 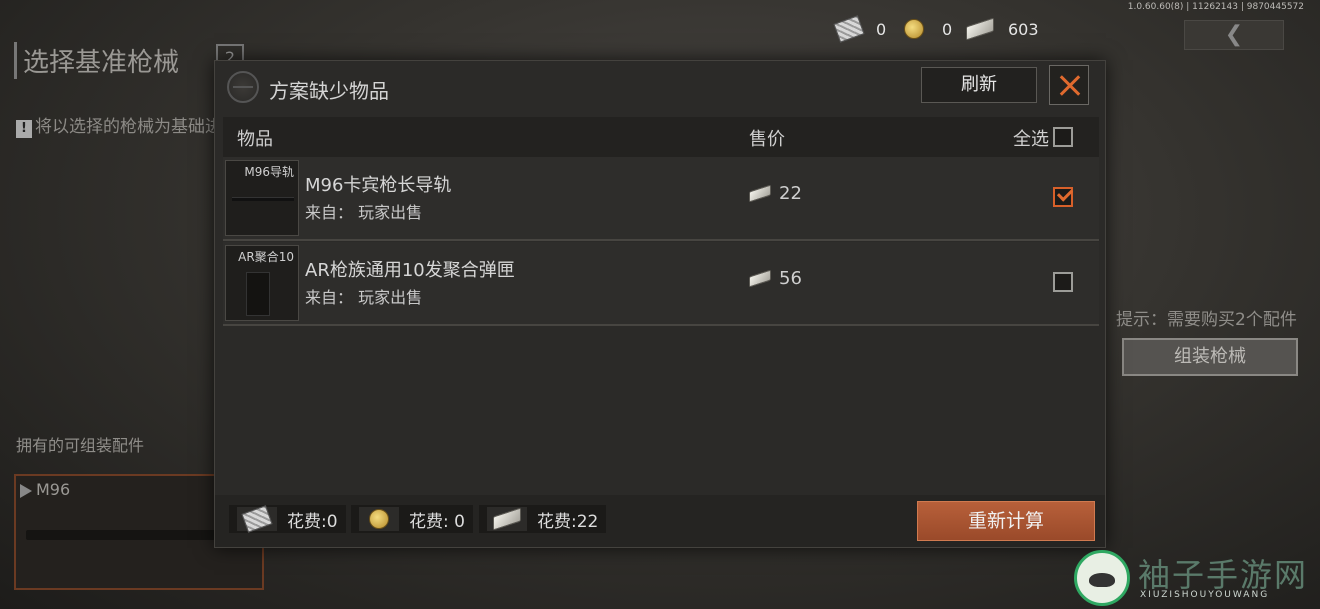 I want to click on ticket-cost: 花费:0, so click(x=287, y=519).